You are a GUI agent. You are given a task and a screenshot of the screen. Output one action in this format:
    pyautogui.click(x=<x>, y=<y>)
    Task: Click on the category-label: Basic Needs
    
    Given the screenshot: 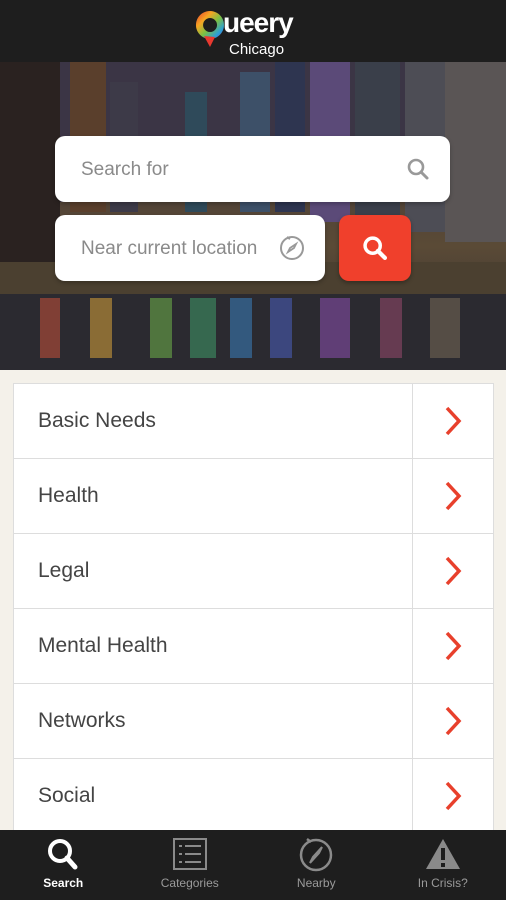 What is the action you would take?
    pyautogui.click(x=97, y=420)
    